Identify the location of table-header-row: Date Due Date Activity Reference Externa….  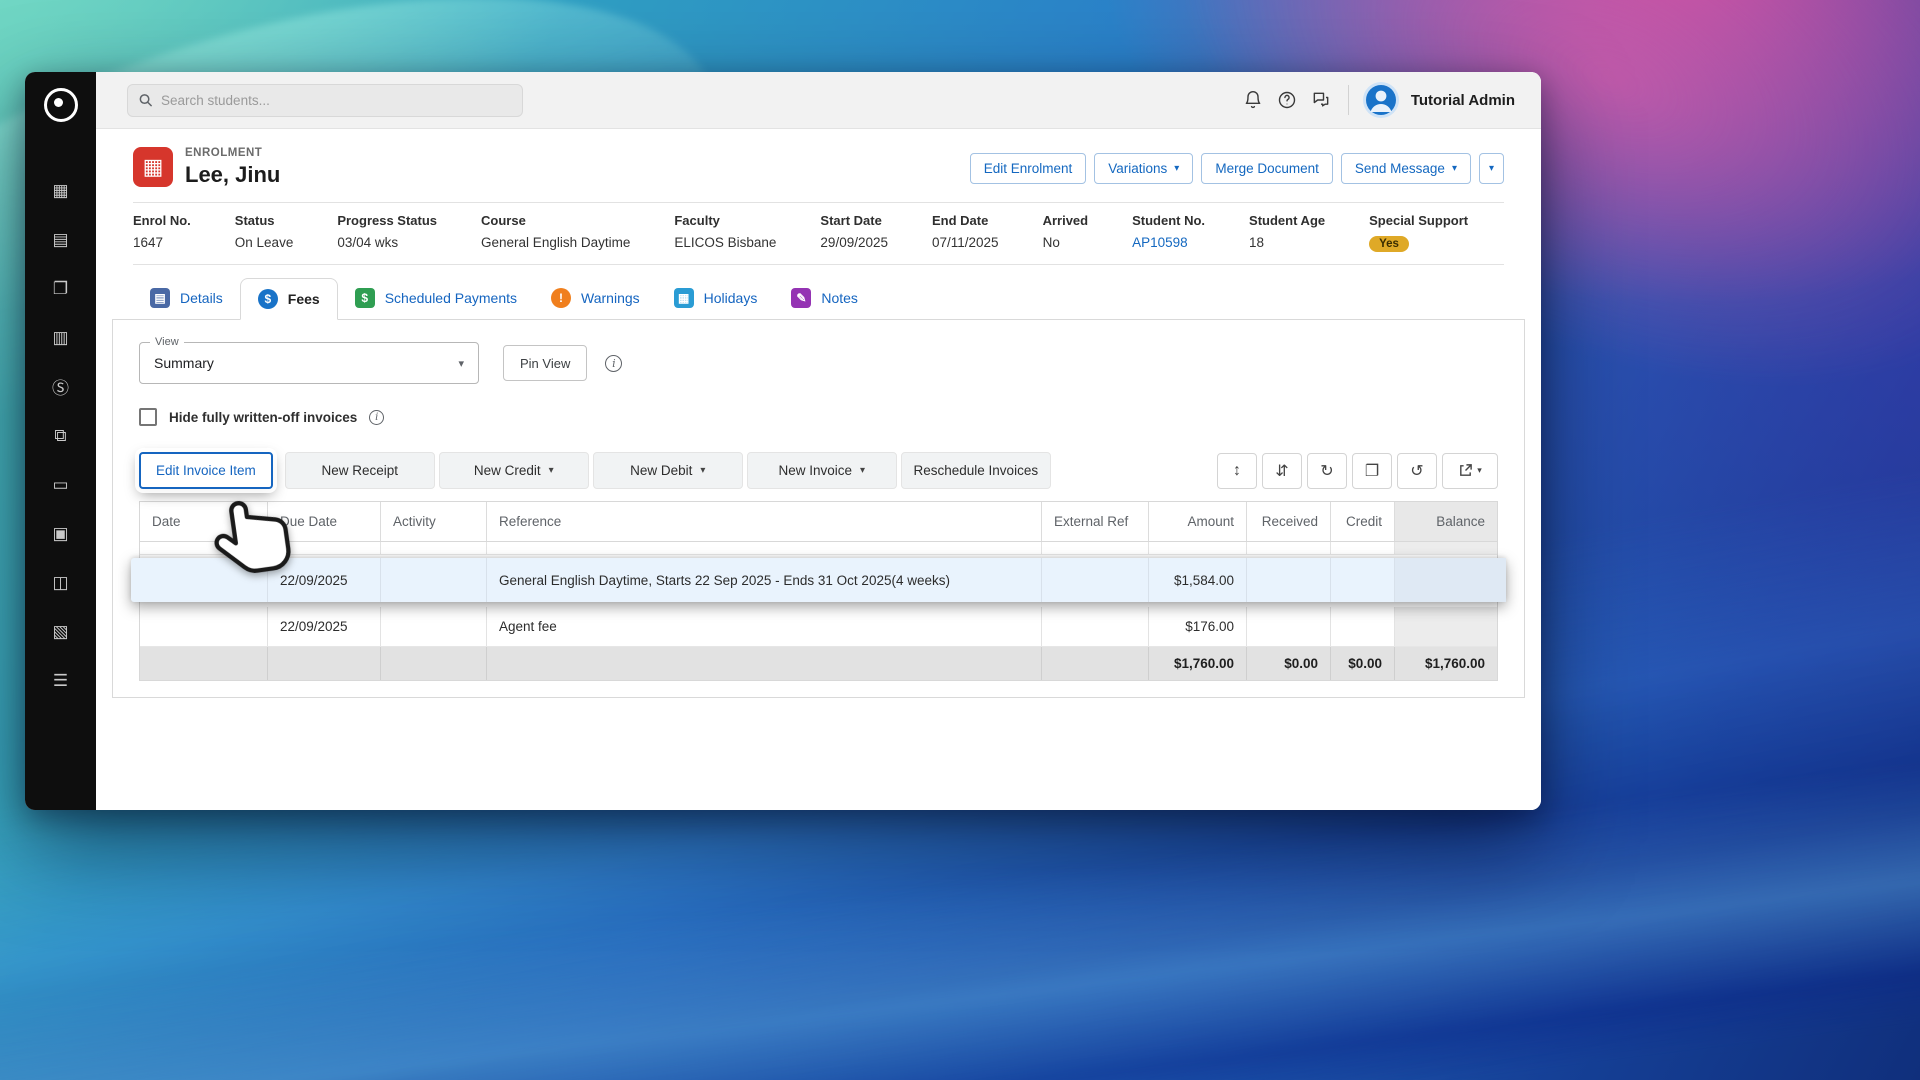
(818, 522).